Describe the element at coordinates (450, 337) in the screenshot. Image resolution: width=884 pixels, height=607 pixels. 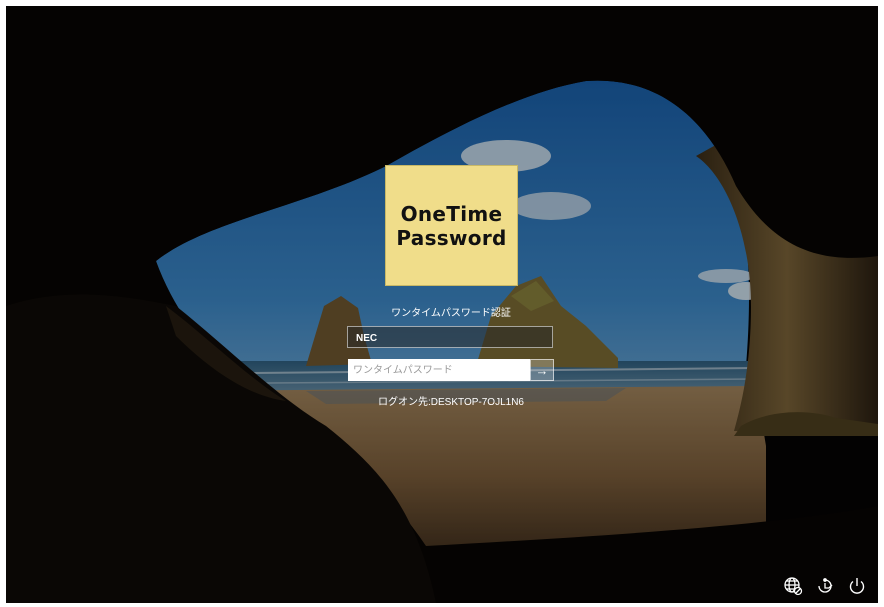
I see `username-field: NEC` at that location.